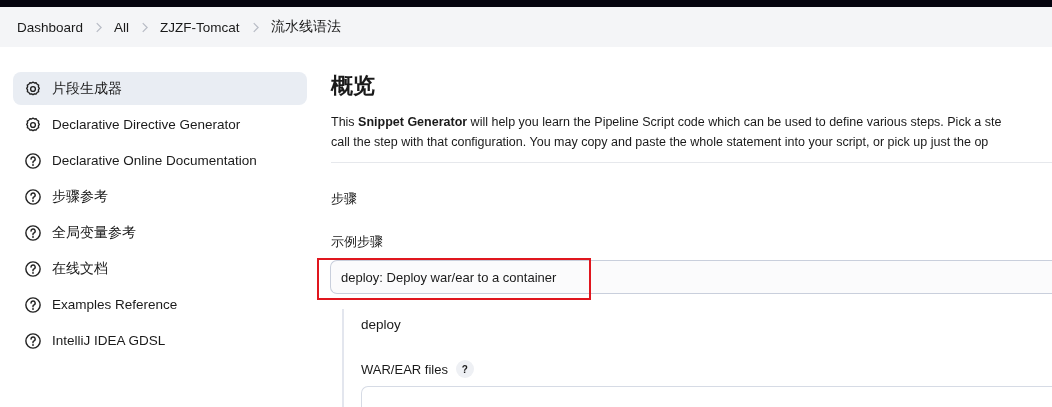 This screenshot has height=407, width=1052. I want to click on field-label: 示例步骤, so click(357, 242).